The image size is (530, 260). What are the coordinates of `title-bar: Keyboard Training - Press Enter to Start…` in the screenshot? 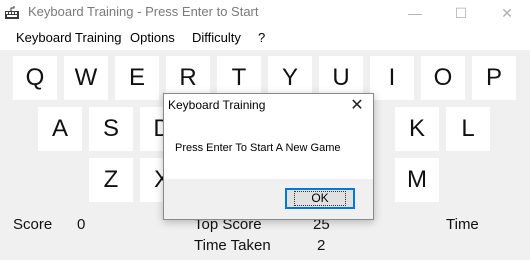 It's located at (265, 13).